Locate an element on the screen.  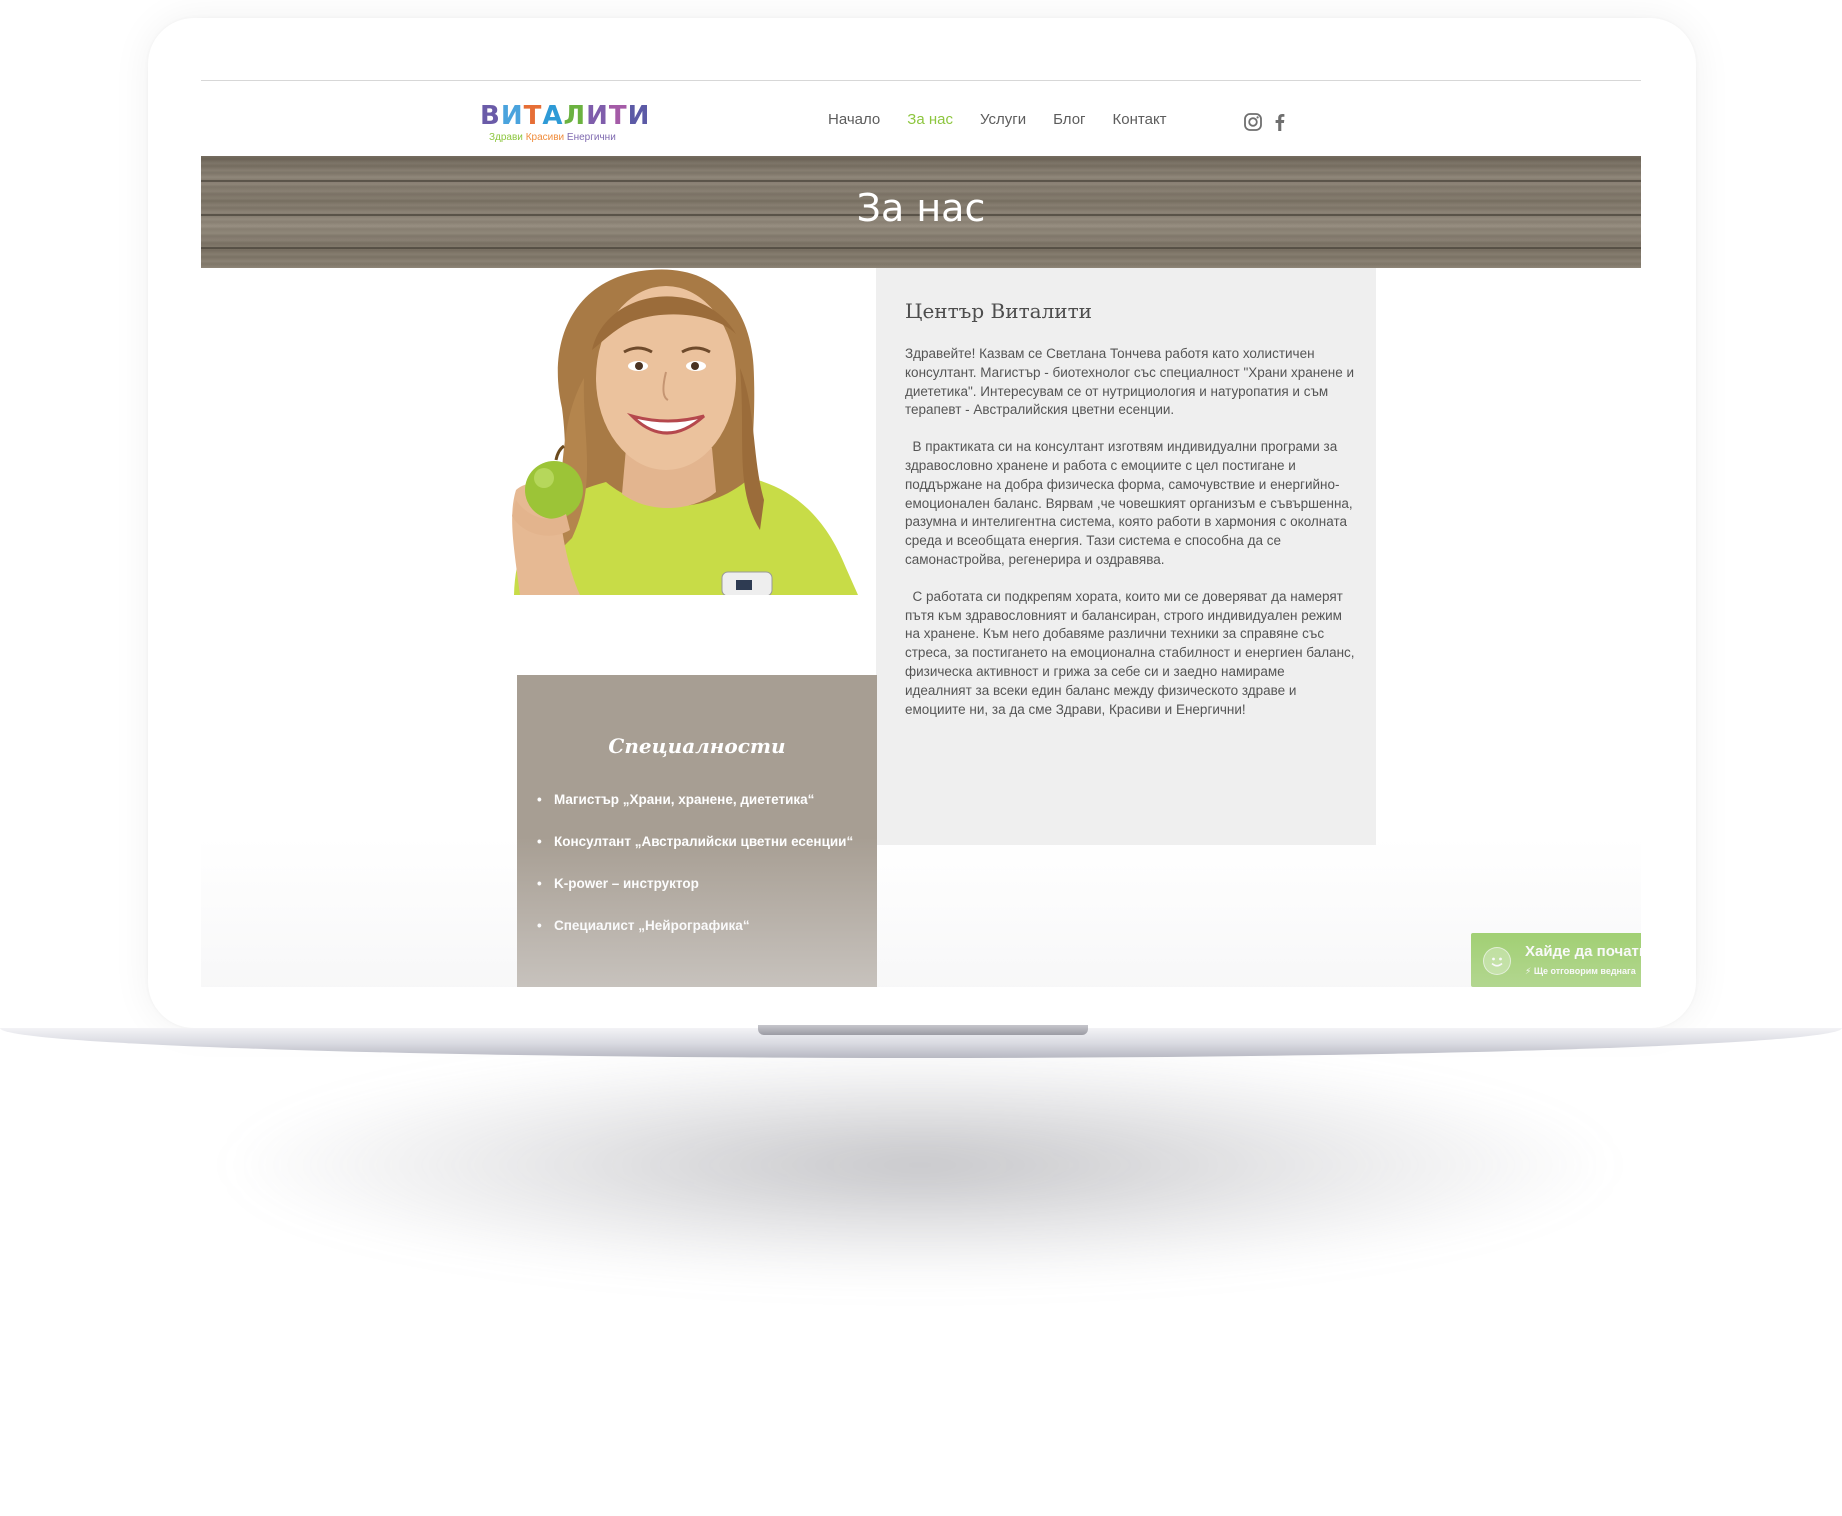
chat-widget-button: Хайде да почати ⚡ Ще отговорим веднага is located at coordinates (1556, 960).